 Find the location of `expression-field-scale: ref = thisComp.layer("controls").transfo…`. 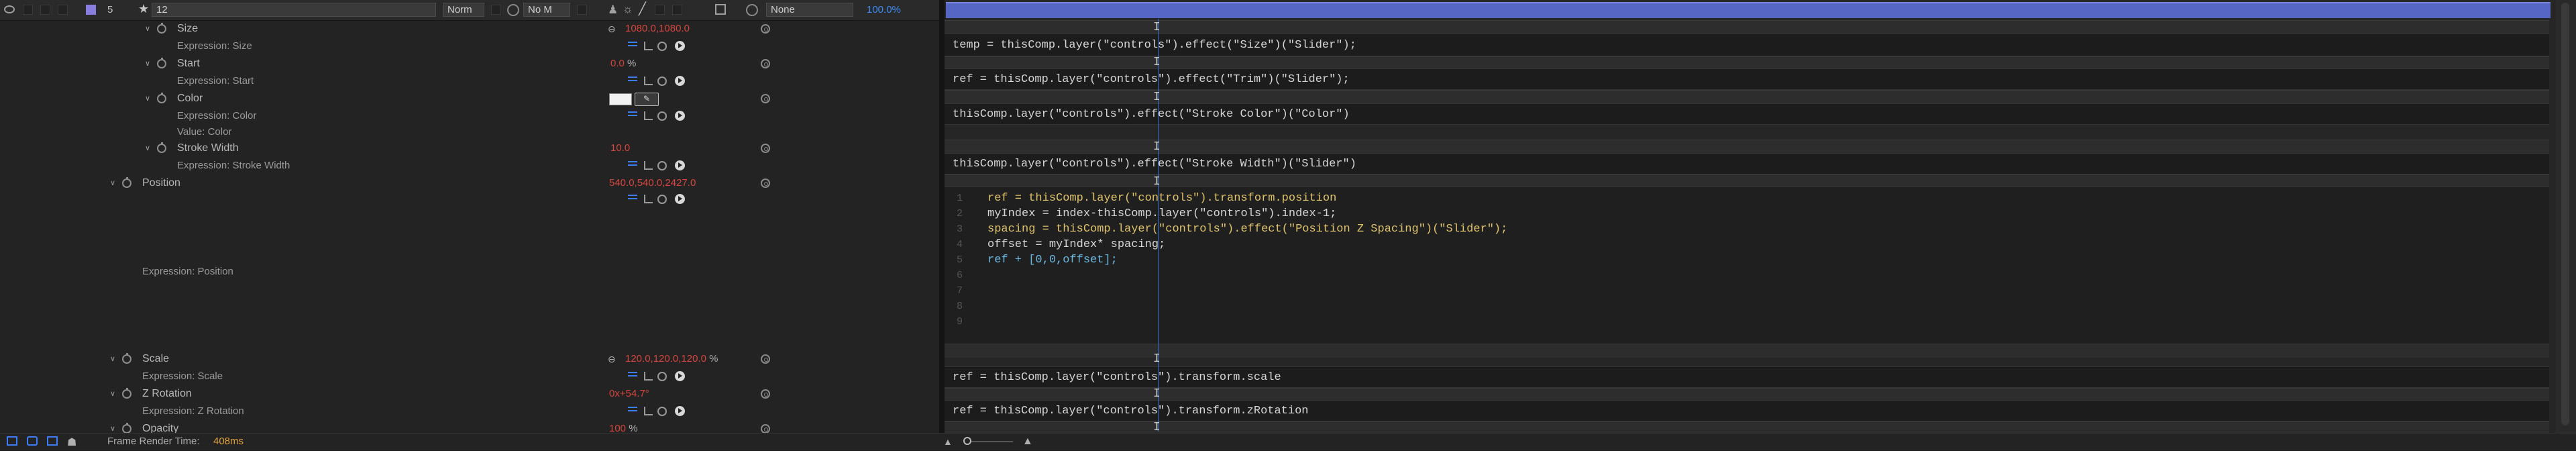

expression-field-scale: ref = thisComp.layer("controls").transfo… is located at coordinates (1747, 377).